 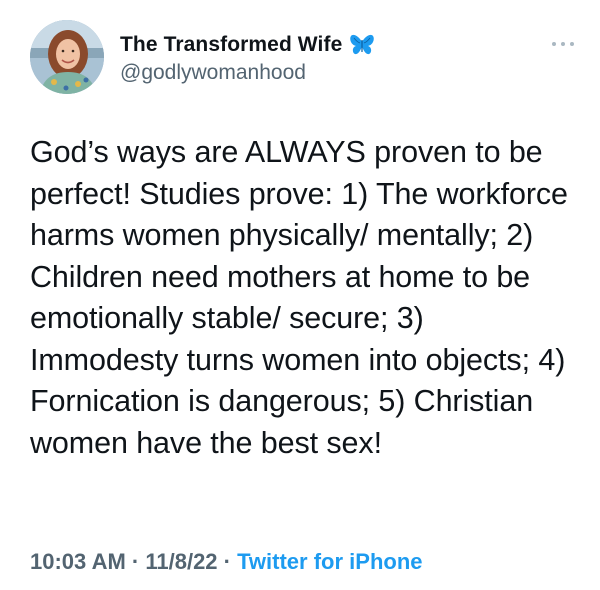 I want to click on tweet-source-link: Twitter for iPhone, so click(x=329, y=561).